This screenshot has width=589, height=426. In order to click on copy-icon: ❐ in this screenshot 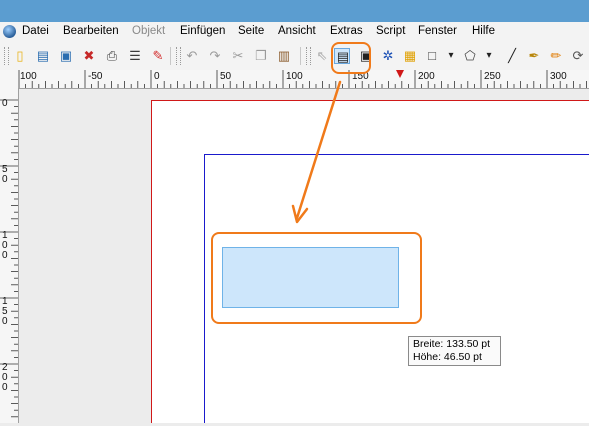, I will do `click(261, 55)`.